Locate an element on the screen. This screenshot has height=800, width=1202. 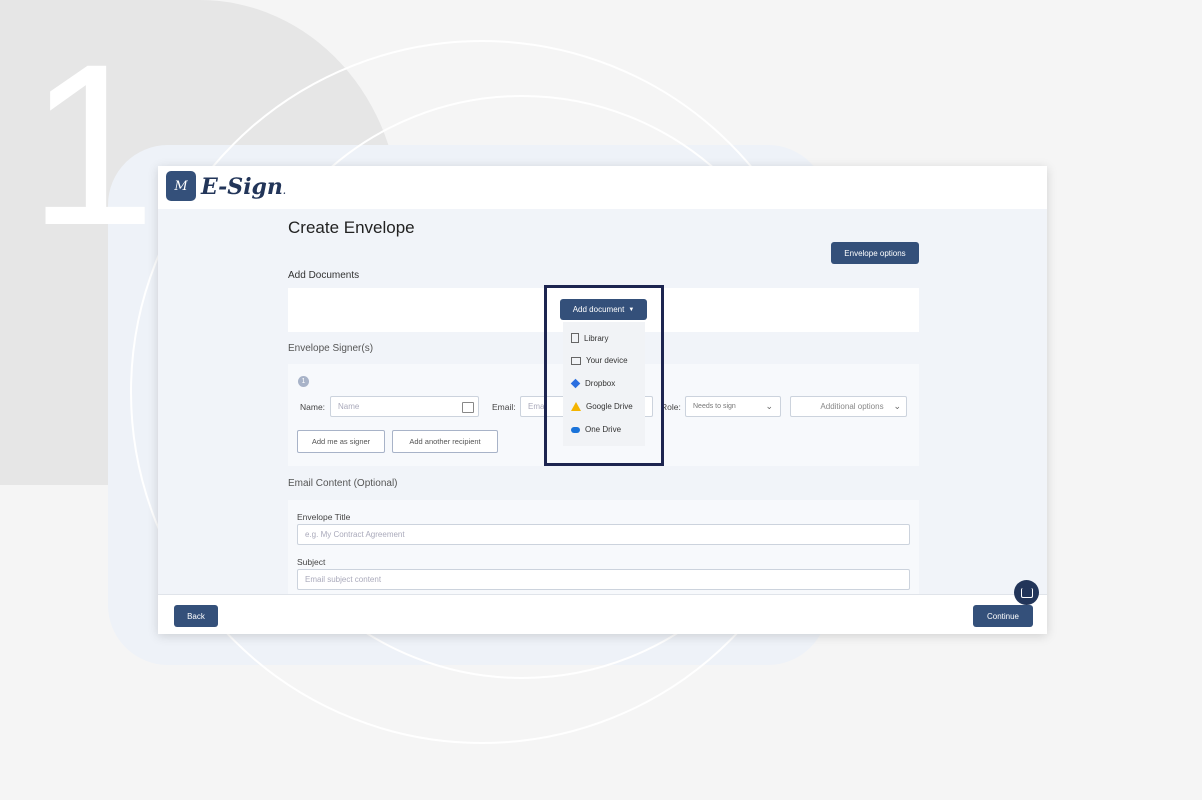
email-label: Email: is located at coordinates (504, 407).